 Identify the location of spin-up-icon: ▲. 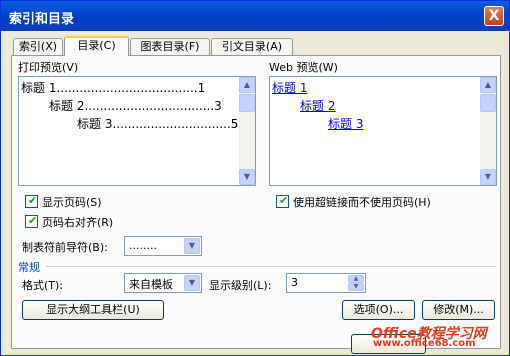
(356, 279).